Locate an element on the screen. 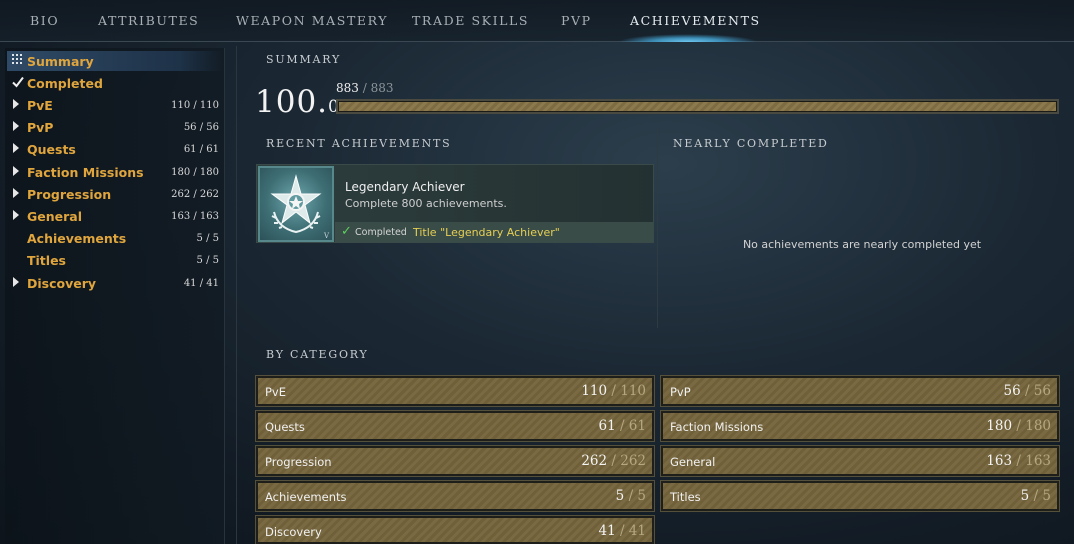 The height and width of the screenshot is (544, 1074). category-total: / 262 is located at coordinates (628, 461).